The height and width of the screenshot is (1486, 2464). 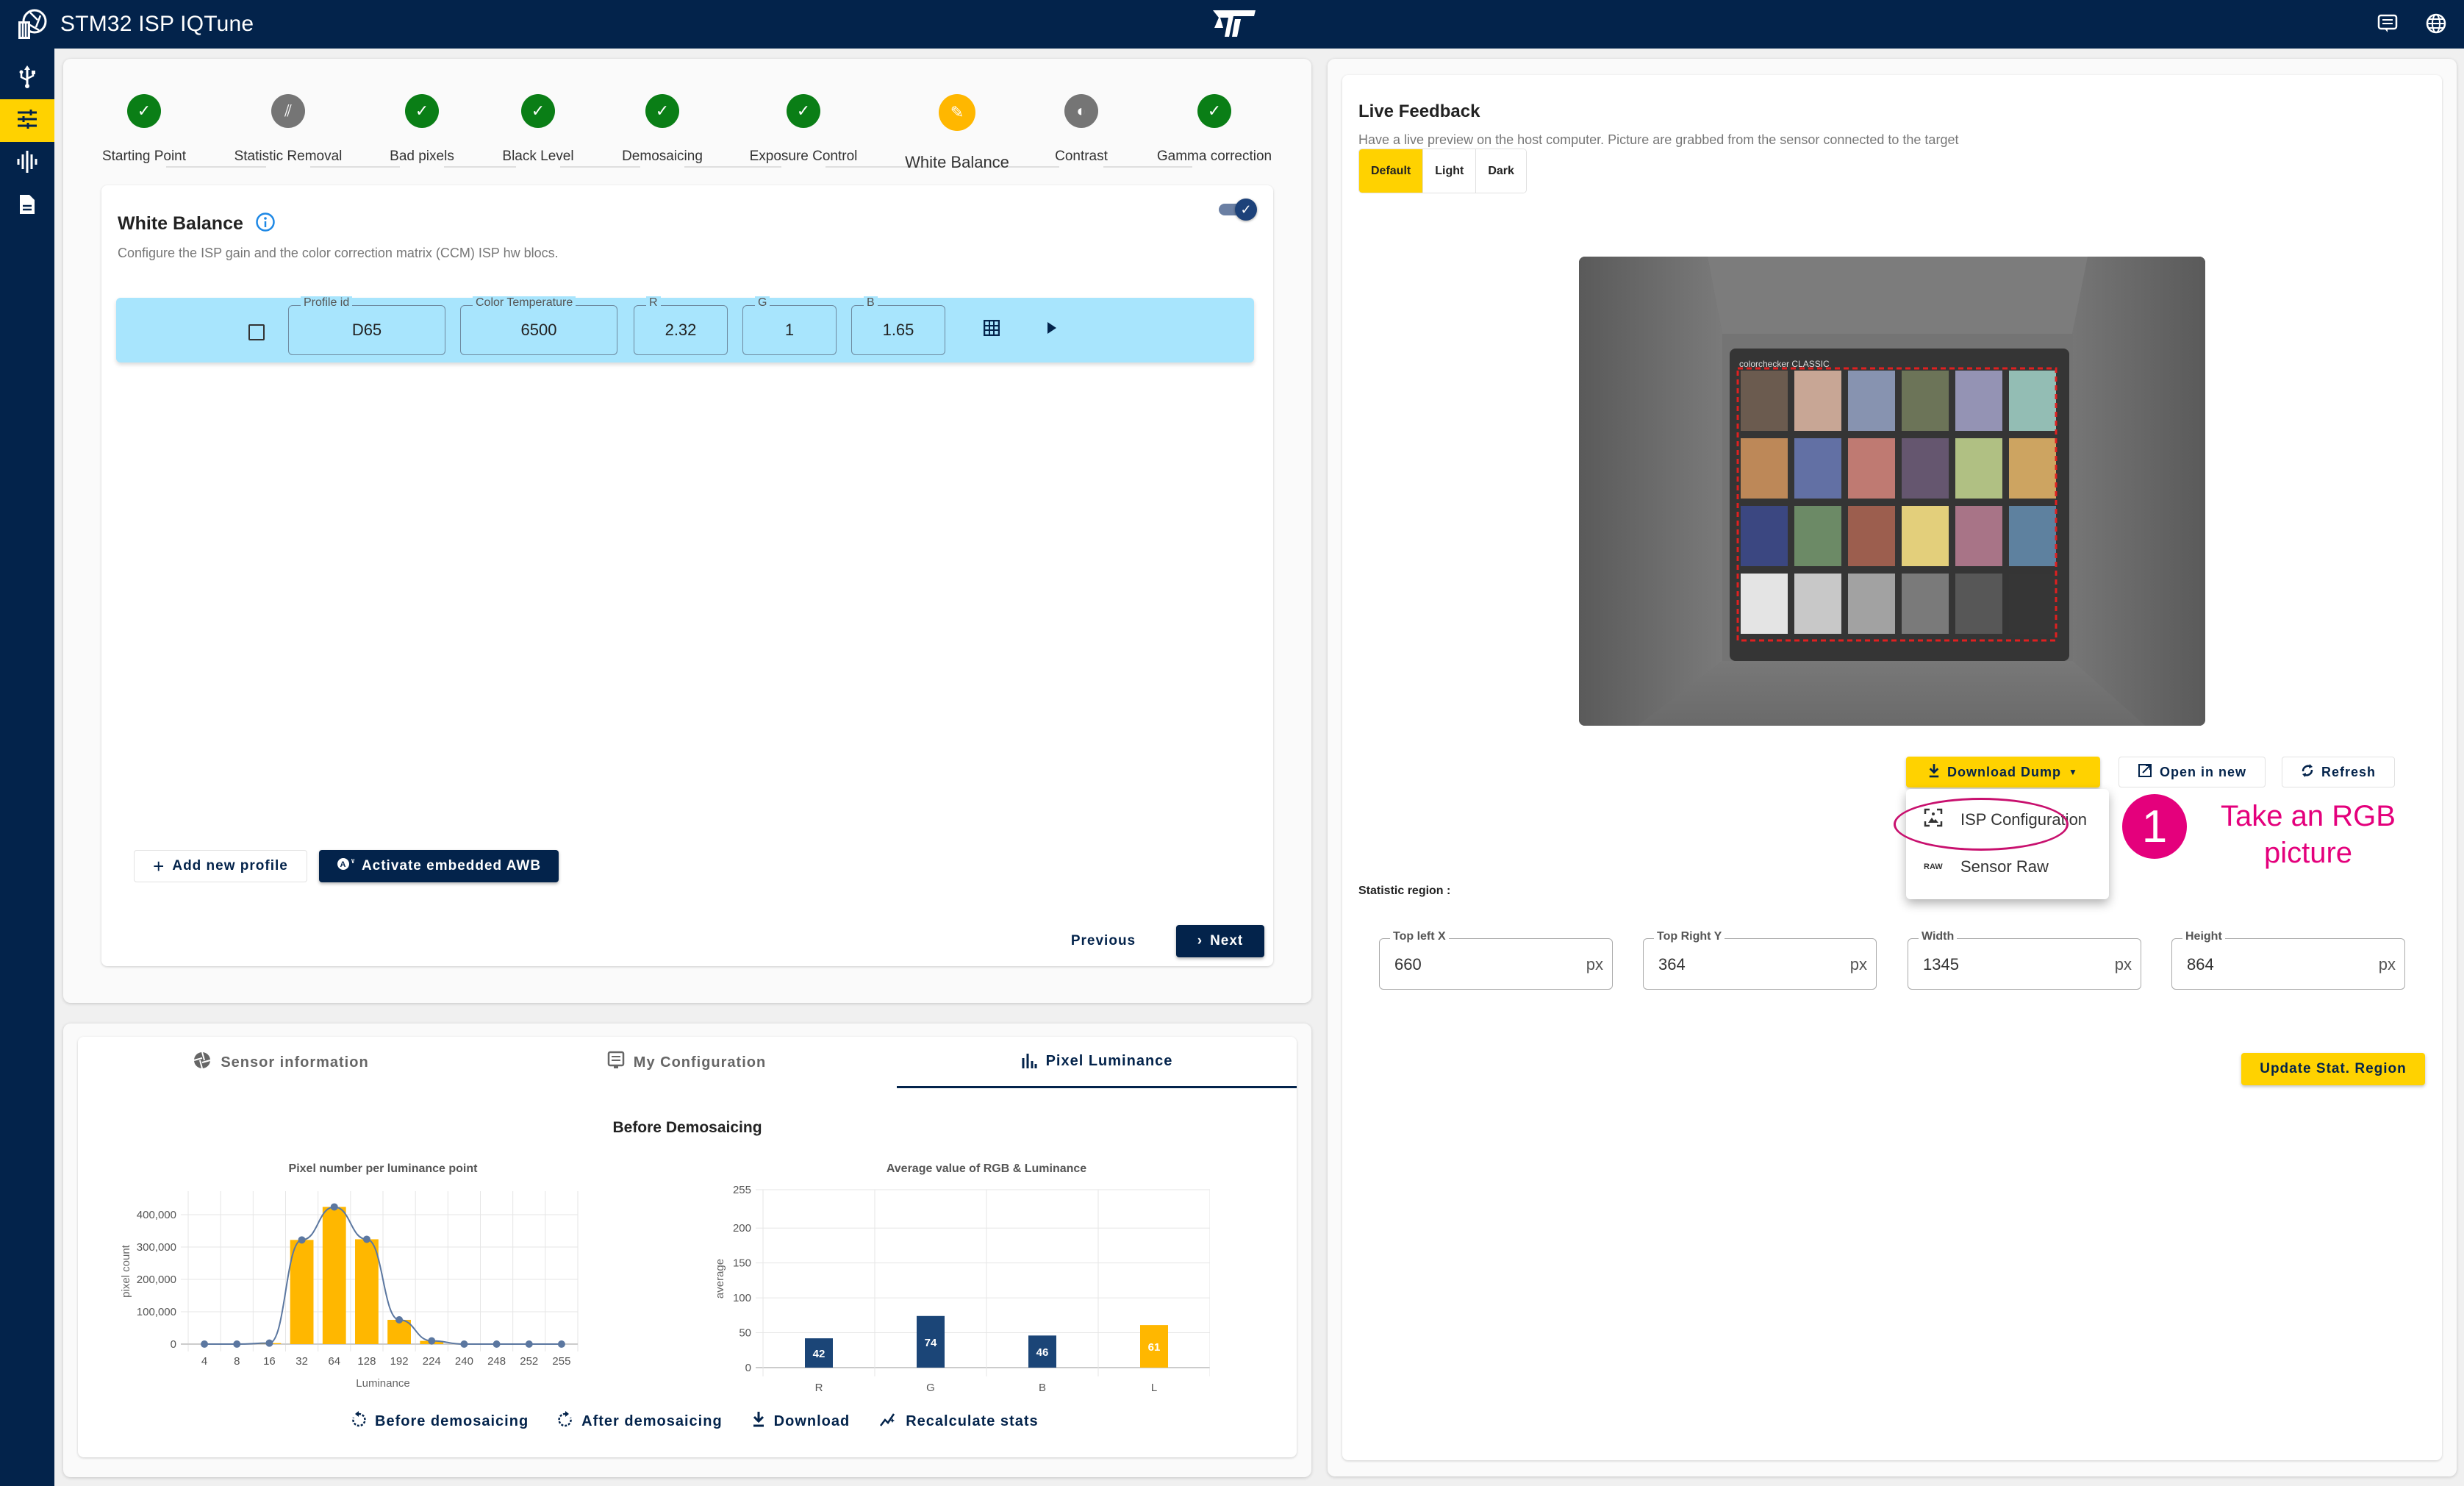 I want to click on annotation-highlight-ellipse, so click(x=1982, y=824).